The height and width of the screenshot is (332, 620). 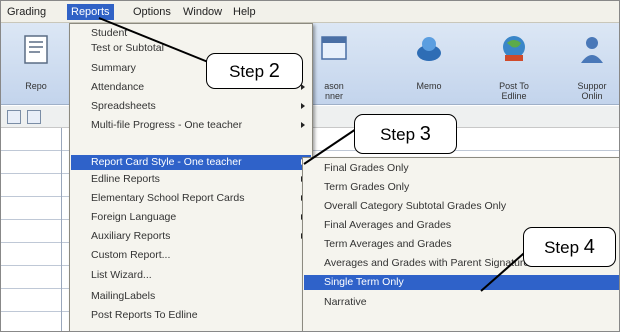 I want to click on submenu-item-term-grades-only: Term Grades Only, so click(x=461, y=187).